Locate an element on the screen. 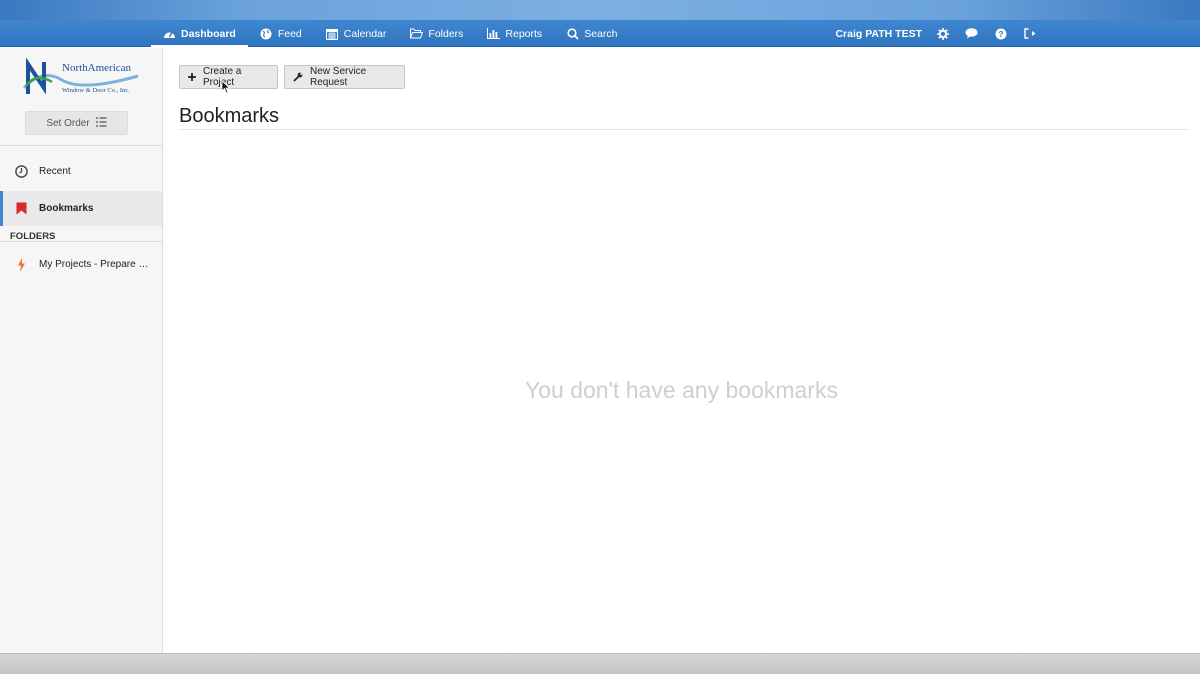 This screenshot has width=1200, height=674. create-project-label: Create a Project is located at coordinates (222, 77).